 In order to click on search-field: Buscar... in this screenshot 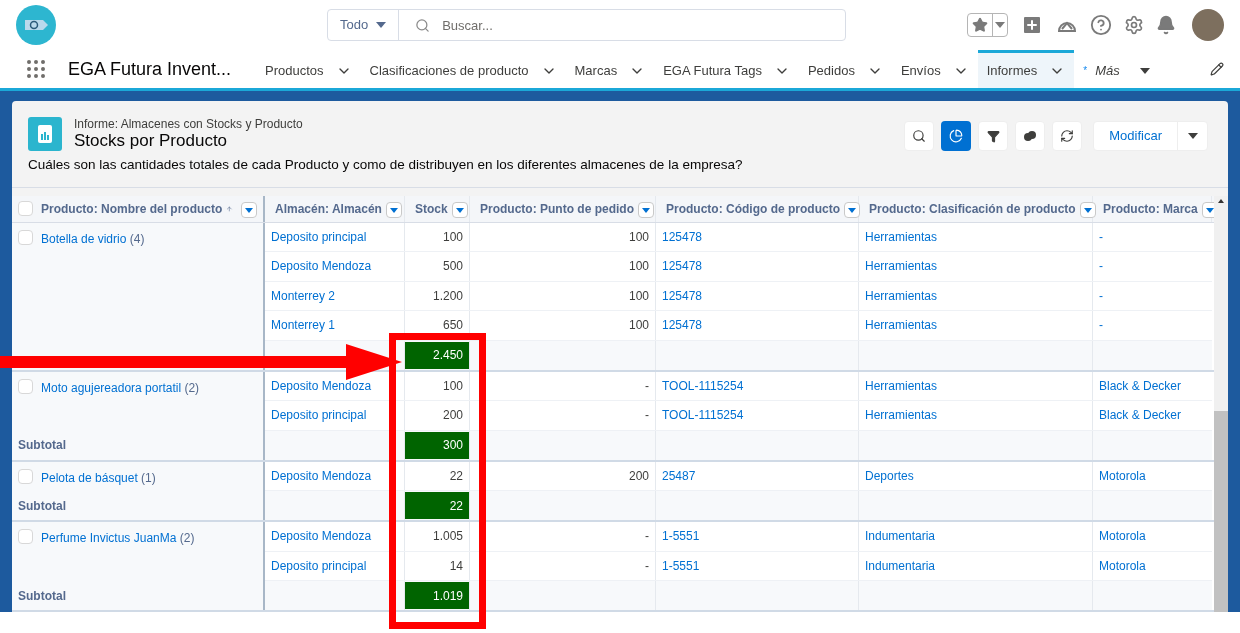, I will do `click(643, 25)`.